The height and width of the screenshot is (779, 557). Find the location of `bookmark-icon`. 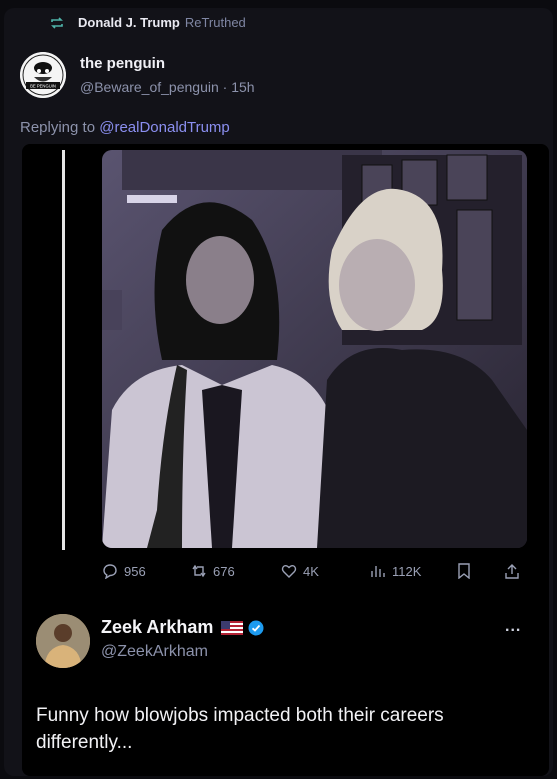

bookmark-icon is located at coordinates (464, 571).